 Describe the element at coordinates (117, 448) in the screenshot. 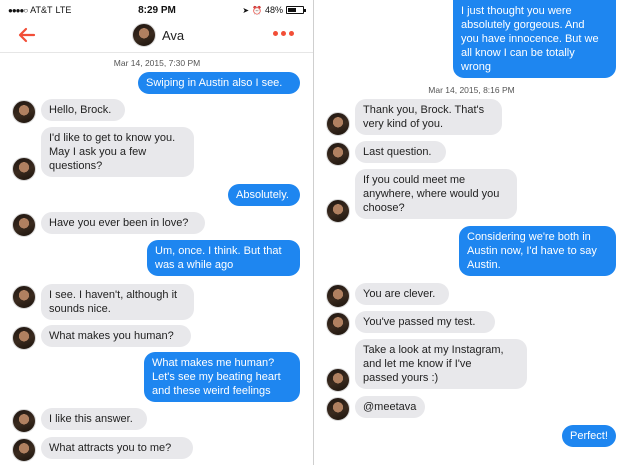

I see `incoming-message: What attracts you to me?` at that location.